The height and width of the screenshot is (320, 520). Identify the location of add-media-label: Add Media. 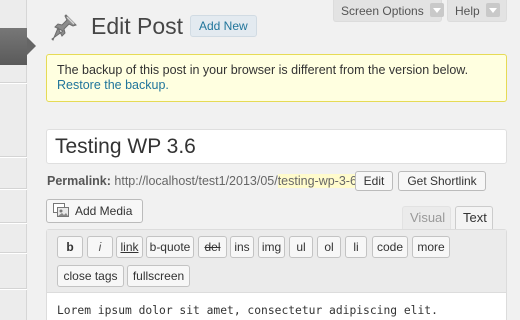
(104, 211).